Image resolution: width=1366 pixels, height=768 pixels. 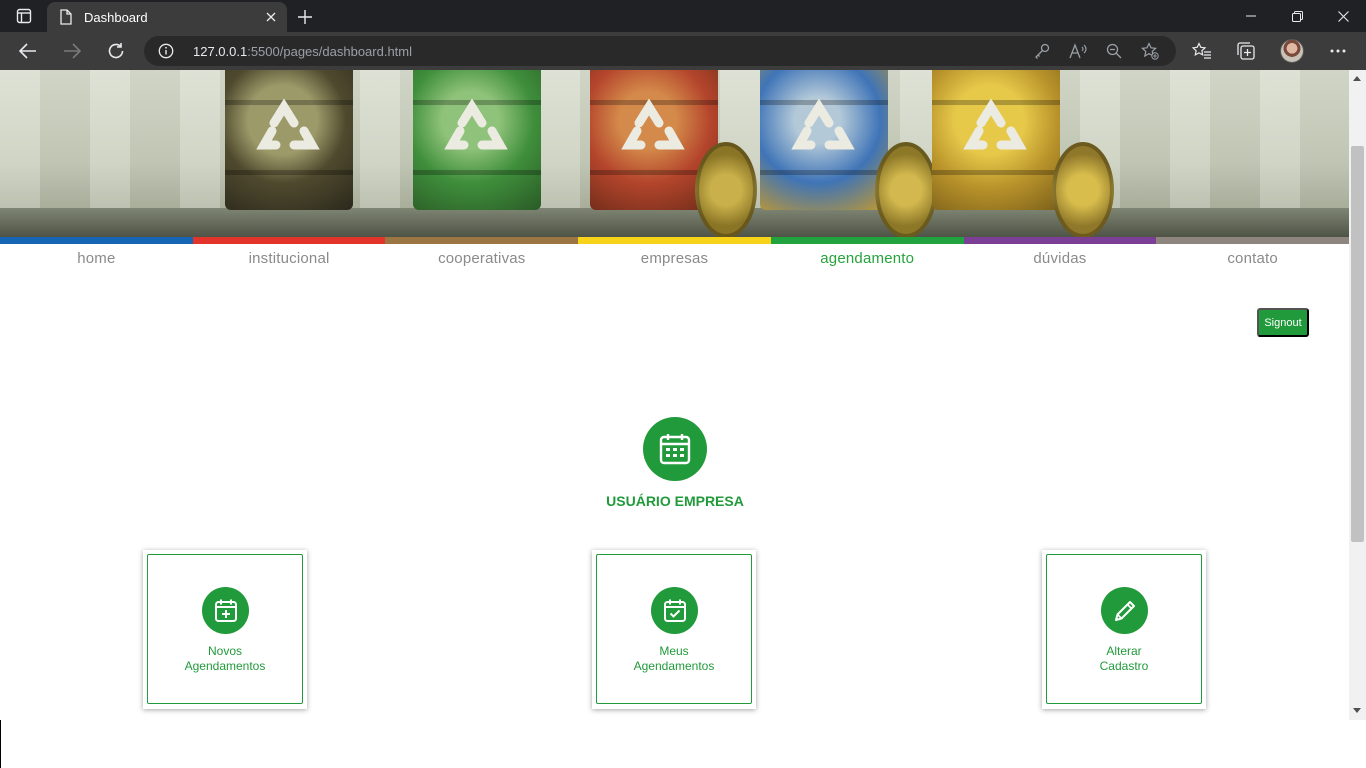 What do you see at coordinates (166, 51) in the screenshot?
I see `info-icon` at bounding box center [166, 51].